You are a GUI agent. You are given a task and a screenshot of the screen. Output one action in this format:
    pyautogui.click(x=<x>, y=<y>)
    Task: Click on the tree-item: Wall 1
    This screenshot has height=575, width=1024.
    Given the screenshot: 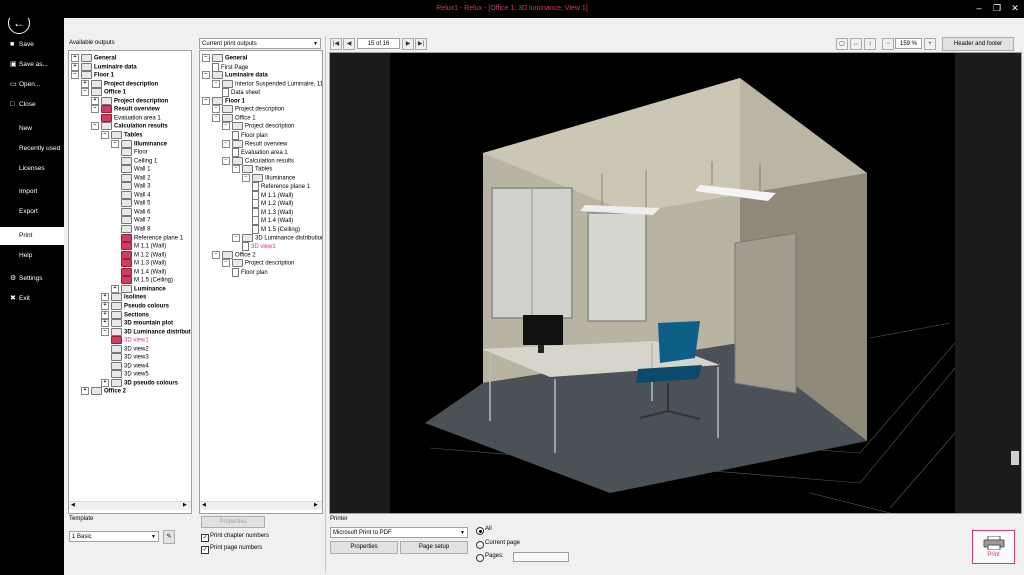 What is the action you would take?
    pyautogui.click(x=135, y=169)
    